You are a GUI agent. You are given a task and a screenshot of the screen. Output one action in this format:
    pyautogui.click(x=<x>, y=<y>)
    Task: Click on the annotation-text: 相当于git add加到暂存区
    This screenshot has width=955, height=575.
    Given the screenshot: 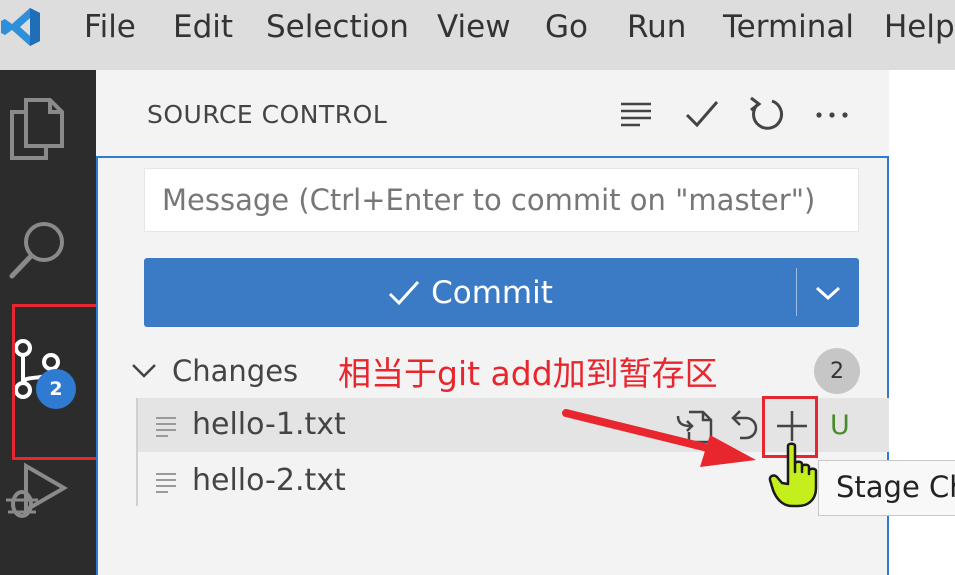 What is the action you would take?
    pyautogui.click(x=528, y=373)
    